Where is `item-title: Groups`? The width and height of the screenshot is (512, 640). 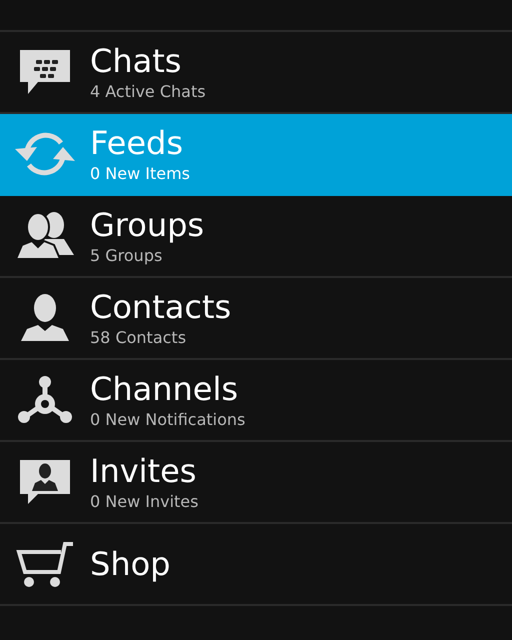 item-title: Groups is located at coordinates (147, 225).